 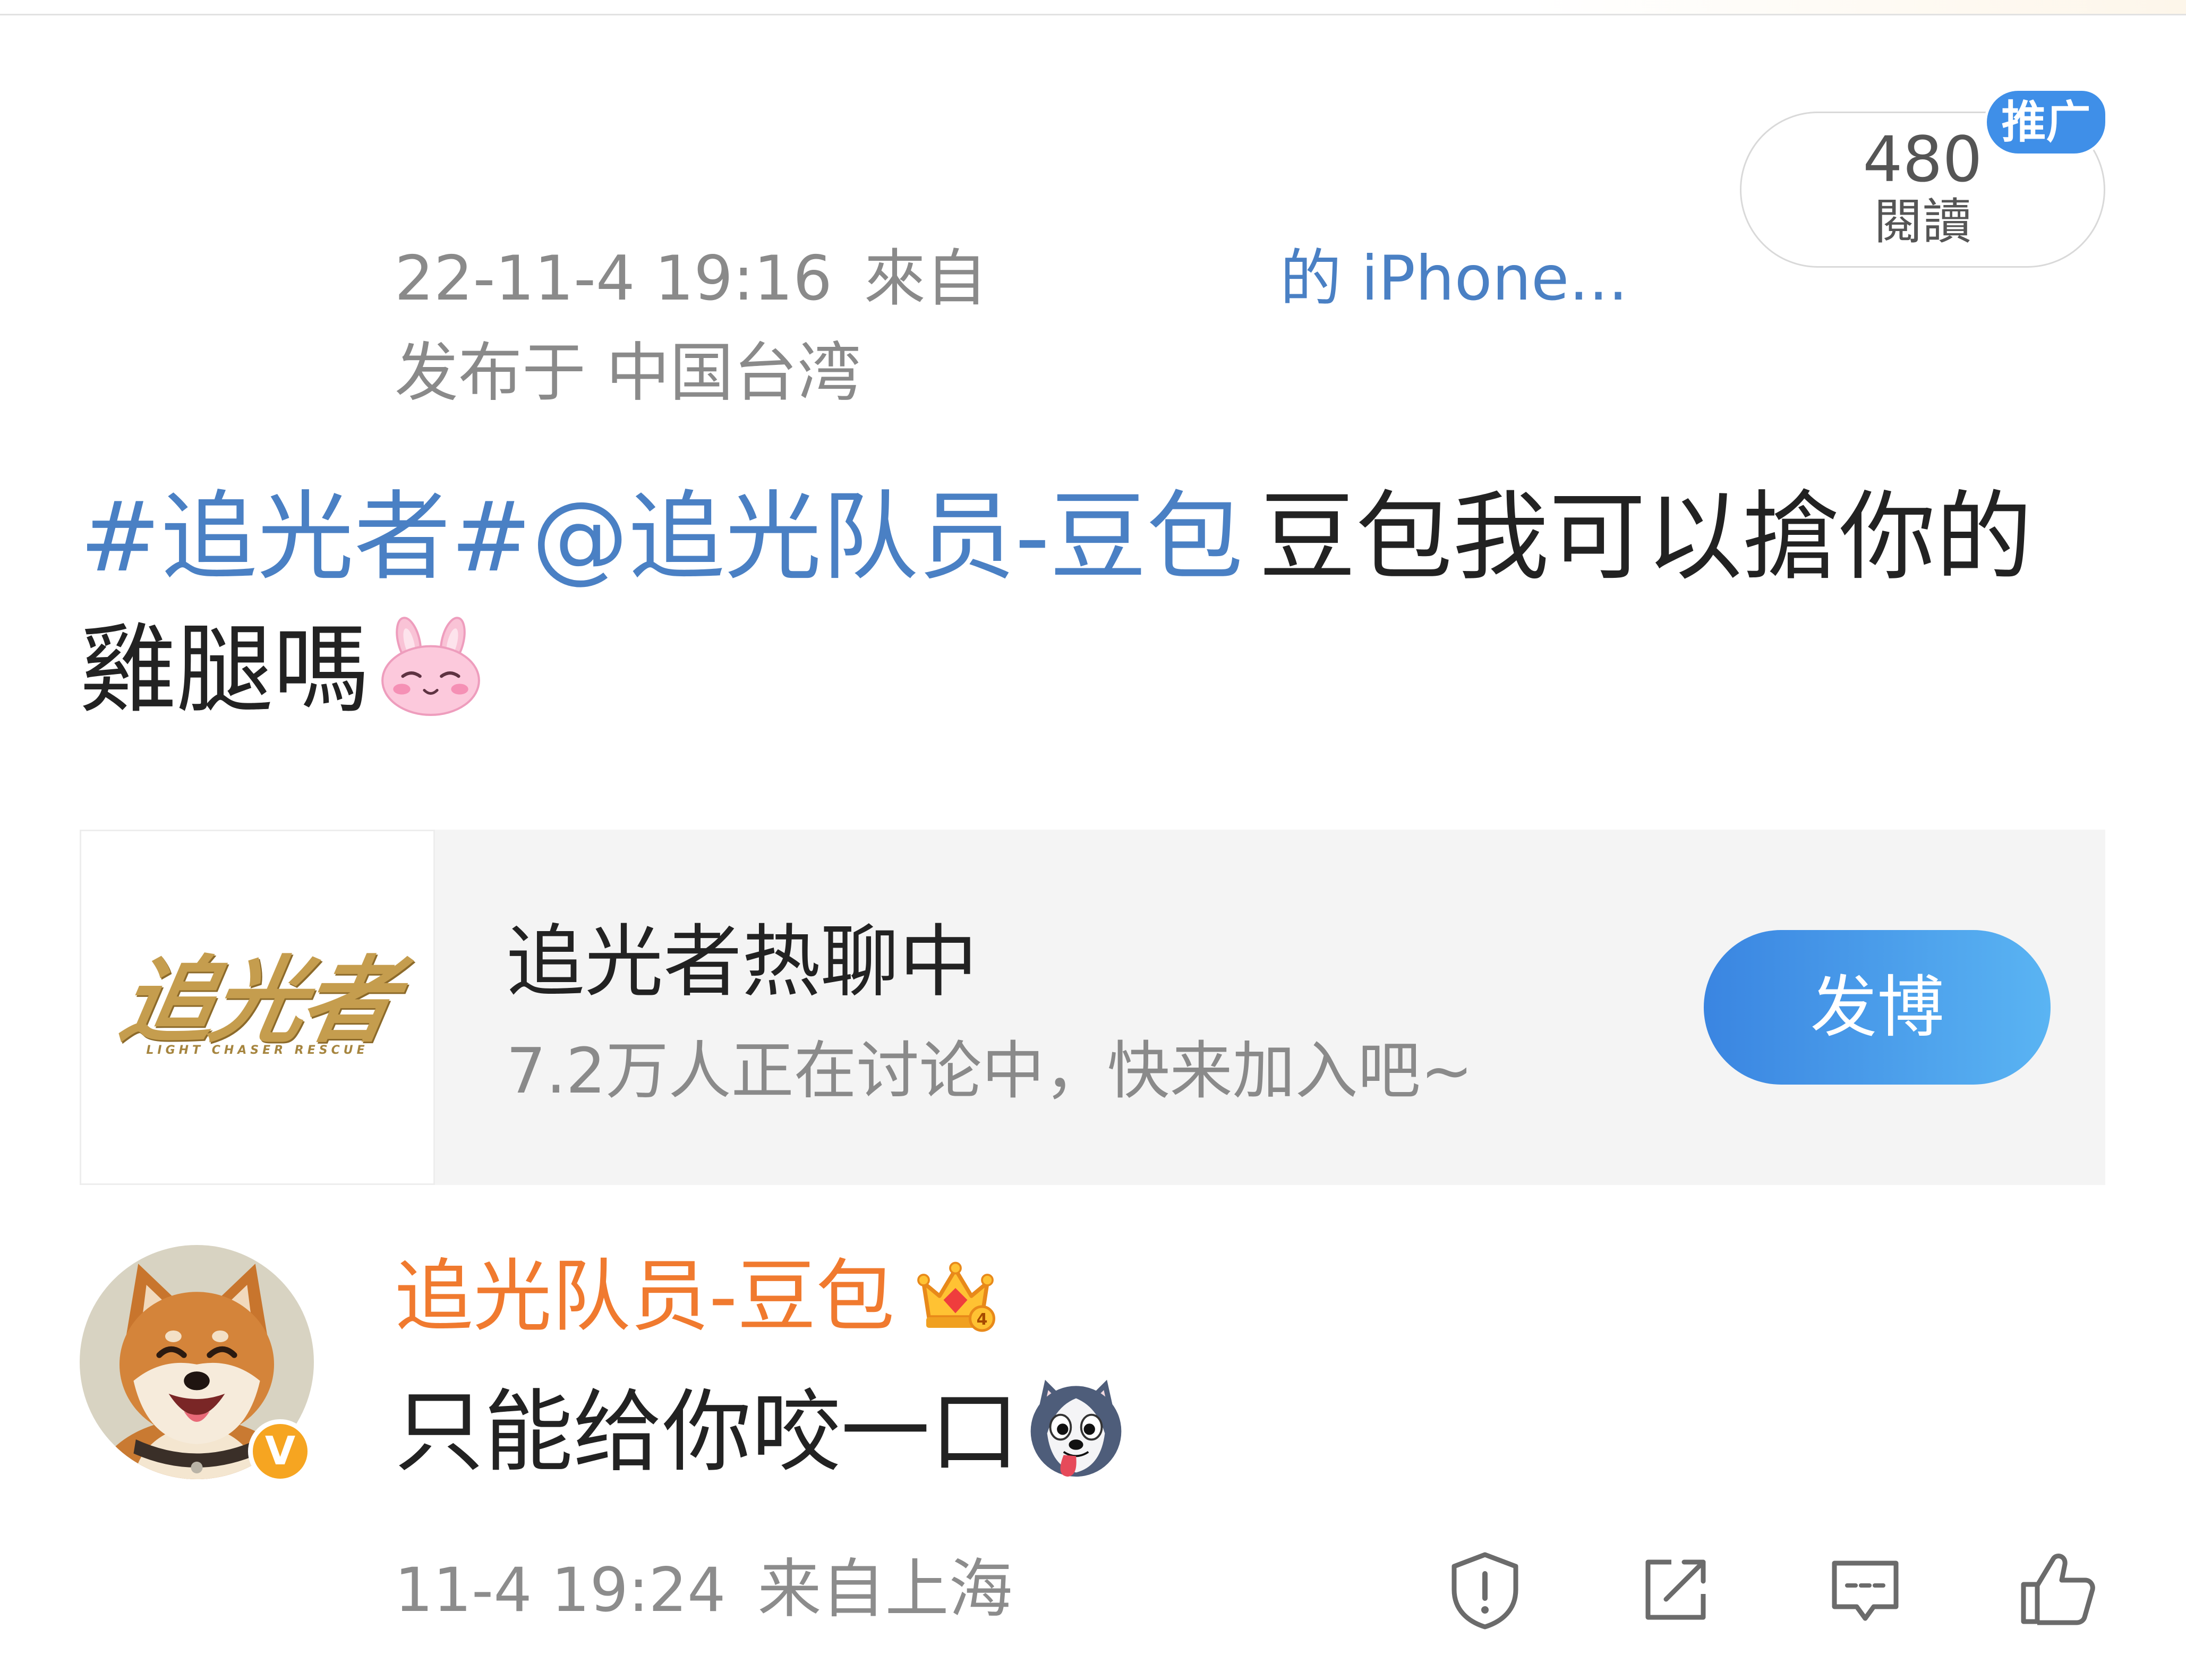 What do you see at coordinates (926, 278) in the screenshot?
I see `post-source-prefix: 來自` at bounding box center [926, 278].